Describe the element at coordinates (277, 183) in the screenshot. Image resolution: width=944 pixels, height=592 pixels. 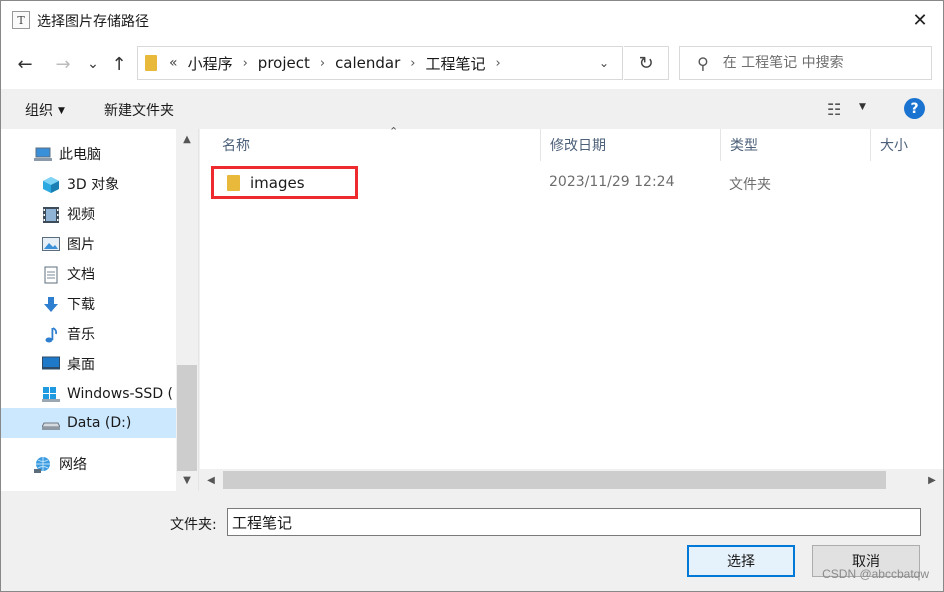
I see `file-name: images` at that location.